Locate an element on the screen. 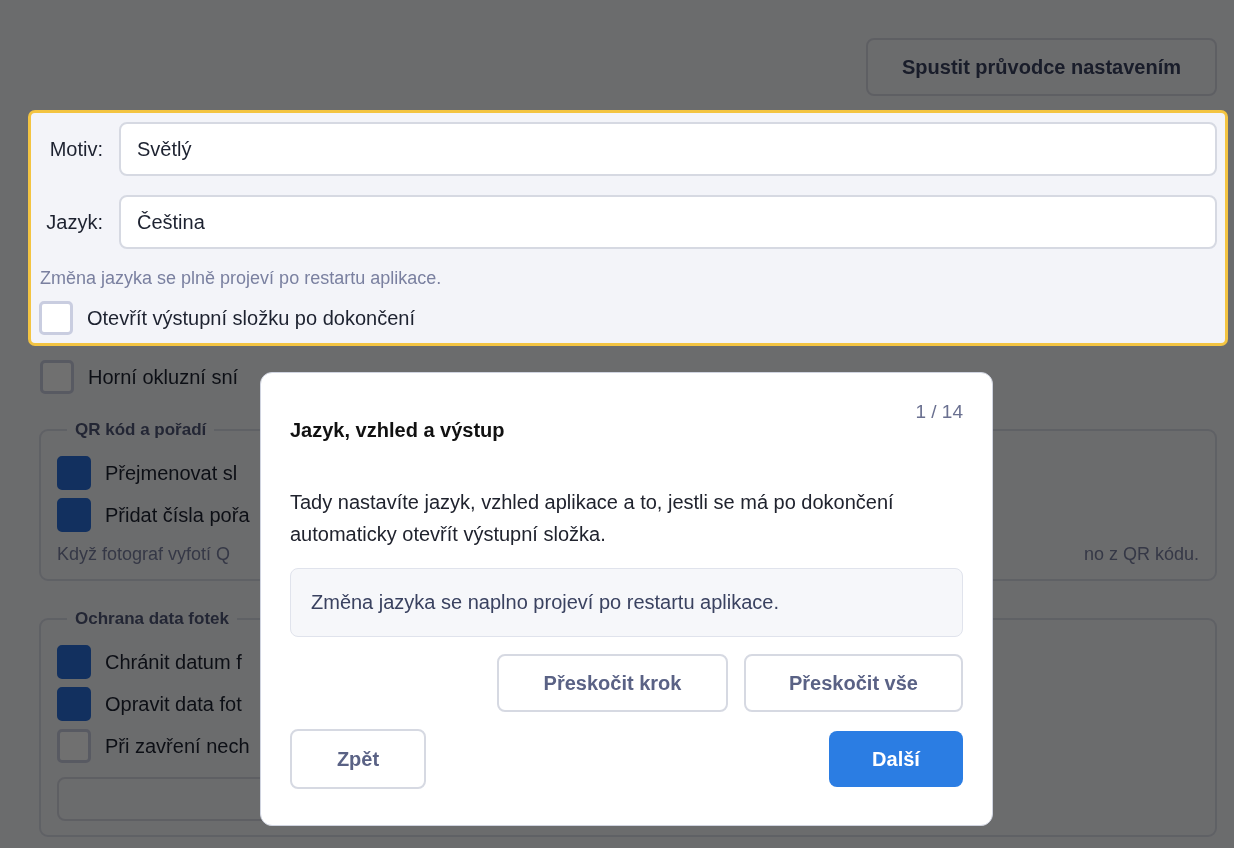 The image size is (1234, 848). setup-wizard-button: Spustit průvodce nastavením is located at coordinates (1041, 67).